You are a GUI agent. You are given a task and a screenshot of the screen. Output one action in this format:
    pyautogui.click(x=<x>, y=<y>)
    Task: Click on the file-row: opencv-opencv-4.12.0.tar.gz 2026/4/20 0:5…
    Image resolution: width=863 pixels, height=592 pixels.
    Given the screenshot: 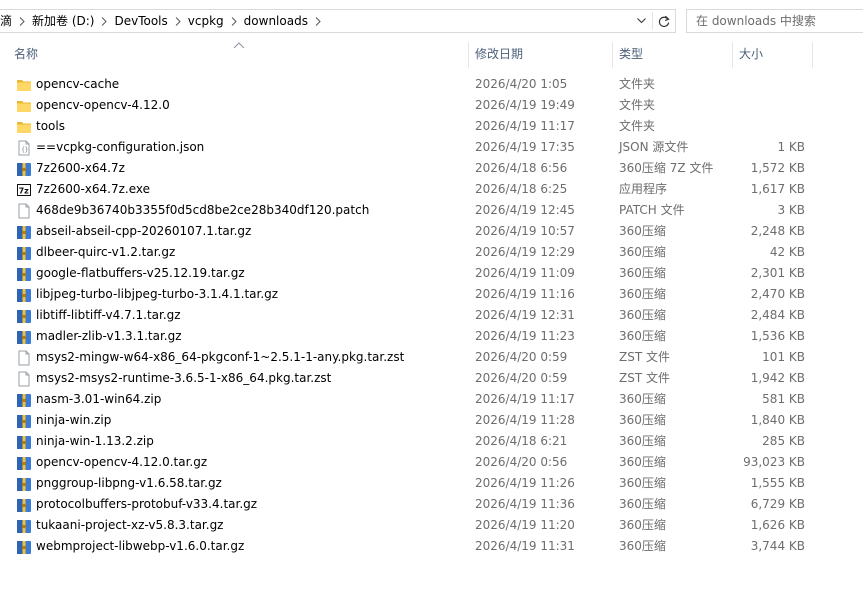 What is the action you would take?
    pyautogui.click(x=431, y=462)
    